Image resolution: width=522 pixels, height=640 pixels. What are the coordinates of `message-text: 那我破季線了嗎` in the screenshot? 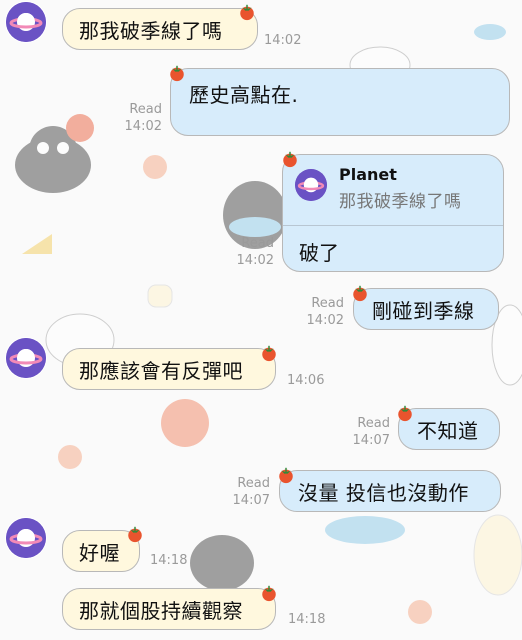 It's located at (151, 30).